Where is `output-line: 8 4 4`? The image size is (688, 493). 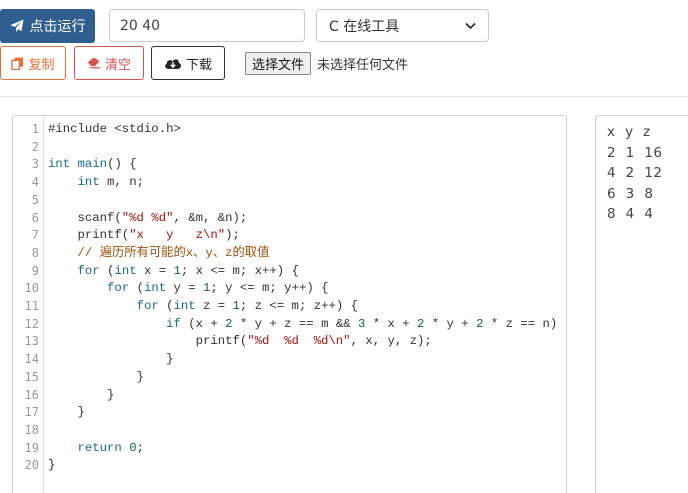
output-line: 8 4 4 is located at coordinates (630, 214).